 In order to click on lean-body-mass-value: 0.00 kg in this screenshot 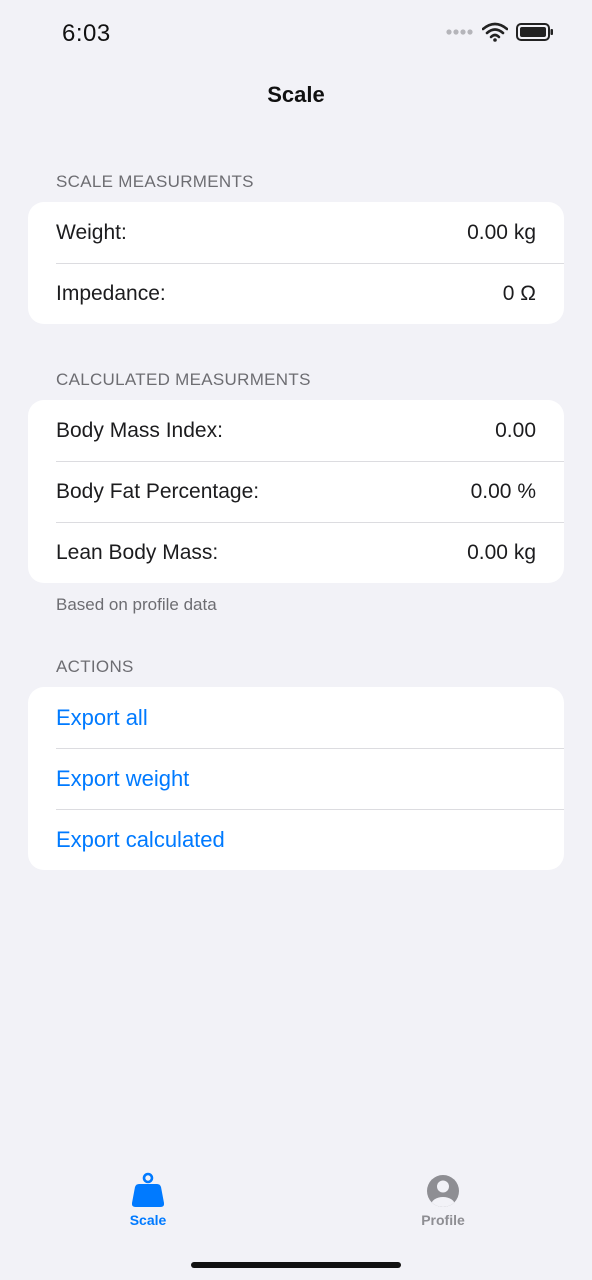, I will do `click(501, 552)`.